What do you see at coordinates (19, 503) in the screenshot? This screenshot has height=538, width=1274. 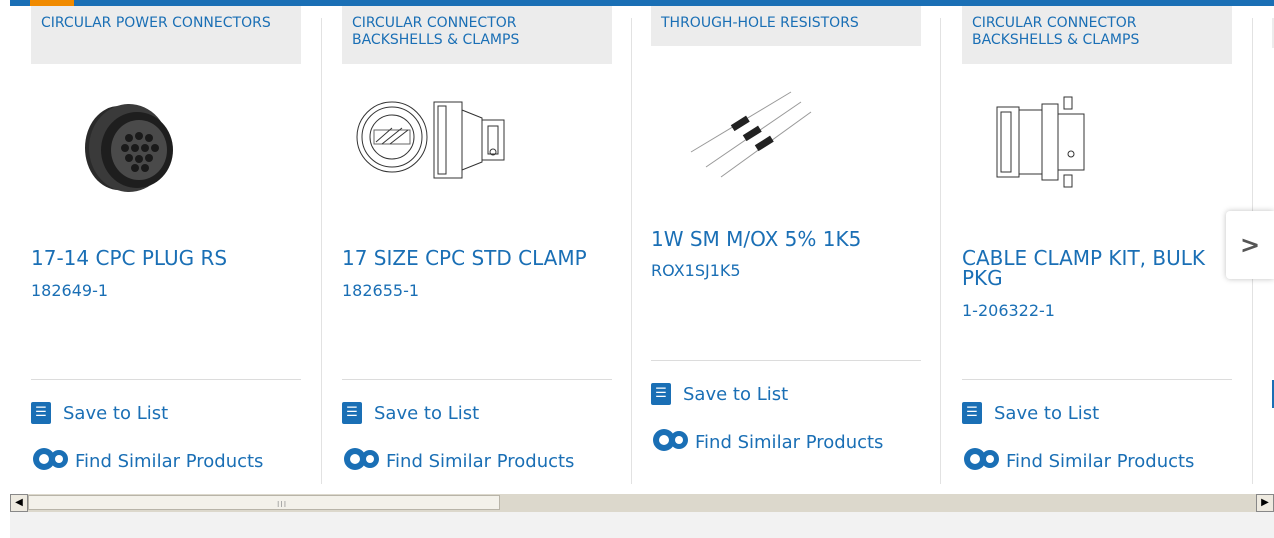 I see `scroll-left-button: ◀` at bounding box center [19, 503].